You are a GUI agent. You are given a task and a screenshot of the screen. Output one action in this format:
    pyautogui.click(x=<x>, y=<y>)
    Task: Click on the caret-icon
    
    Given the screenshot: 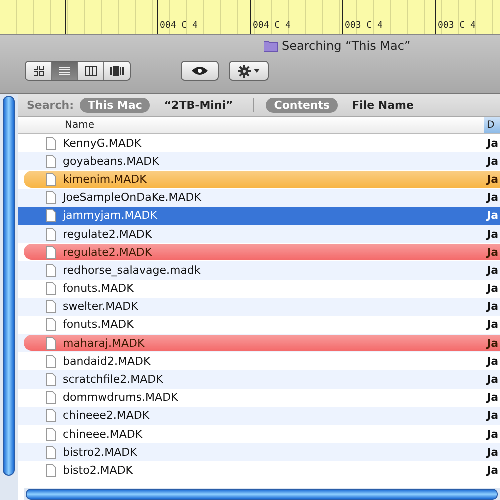 What is the action you would take?
    pyautogui.click(x=257, y=71)
    